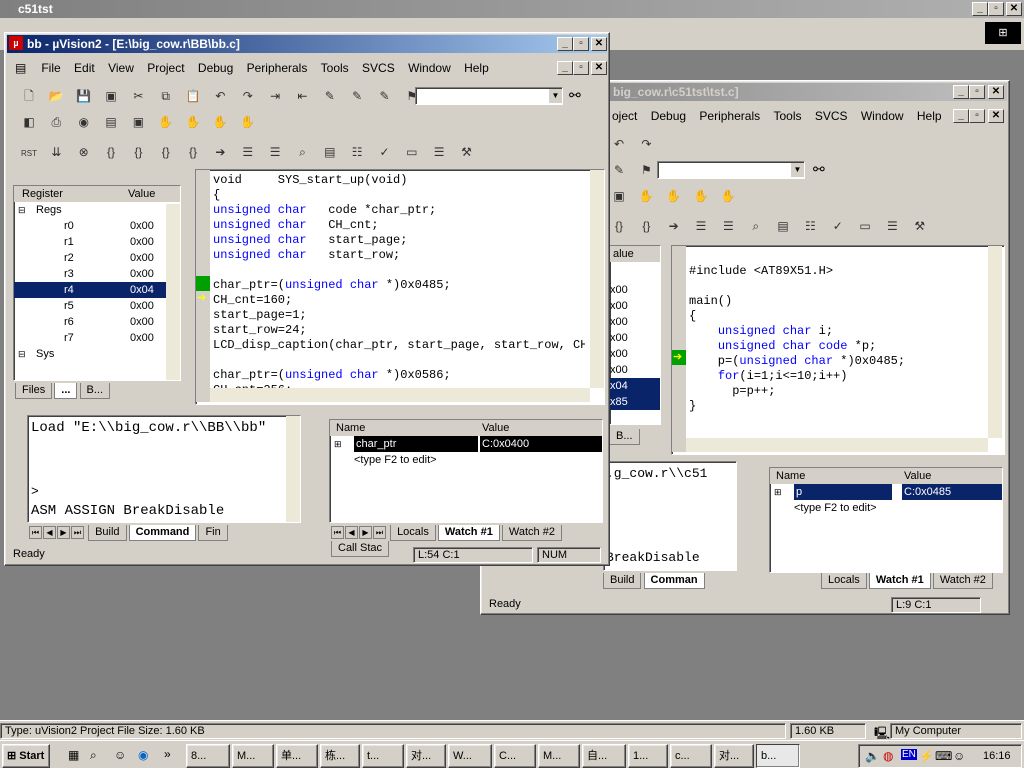 The width and height of the screenshot is (1024, 768). What do you see at coordinates (97, 210) in the screenshot?
I see `register-group-regs: ⊟ Regs` at bounding box center [97, 210].